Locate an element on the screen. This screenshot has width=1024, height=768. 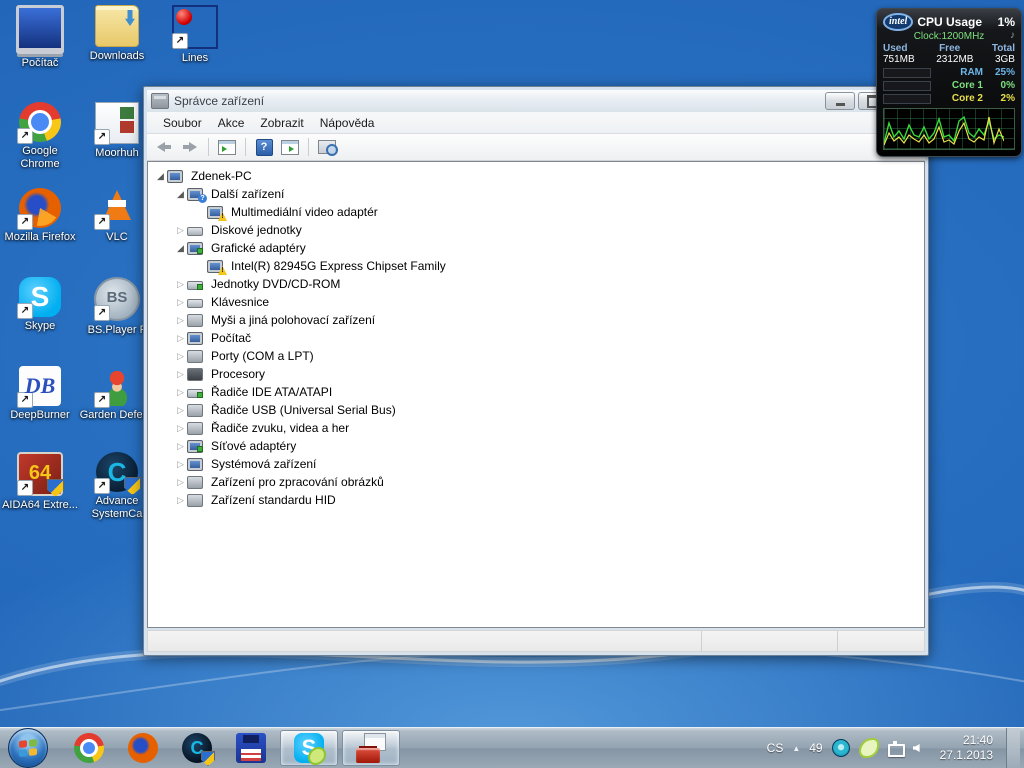
export-list-button is located at coordinates (290, 147).